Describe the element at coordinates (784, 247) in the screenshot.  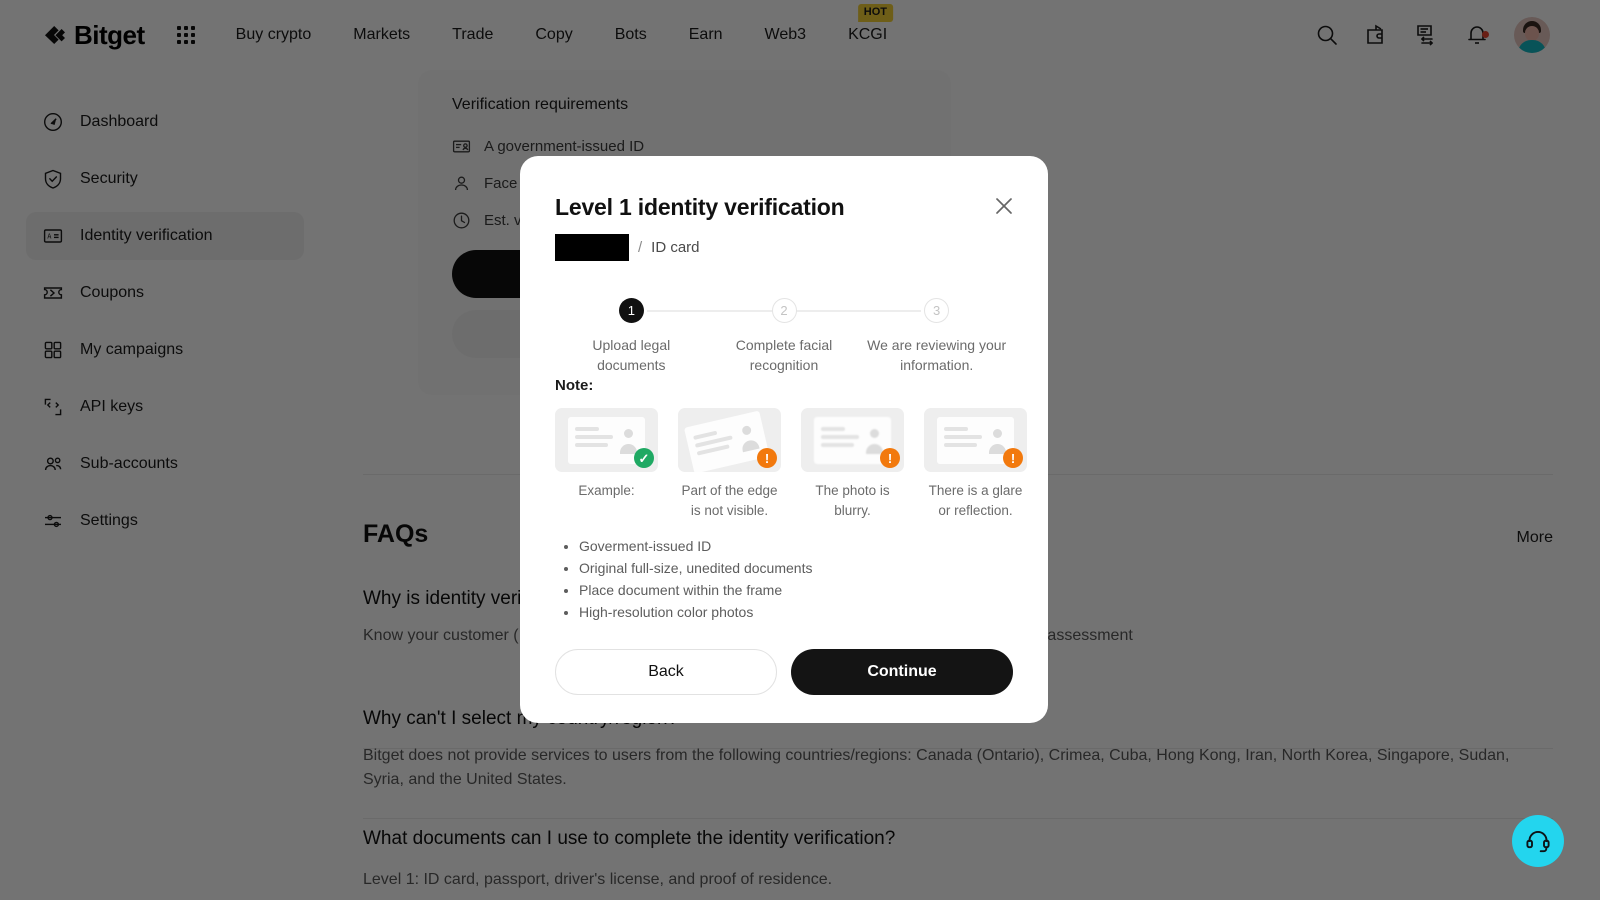
I see `modal-subtitle: / ID card` at that location.